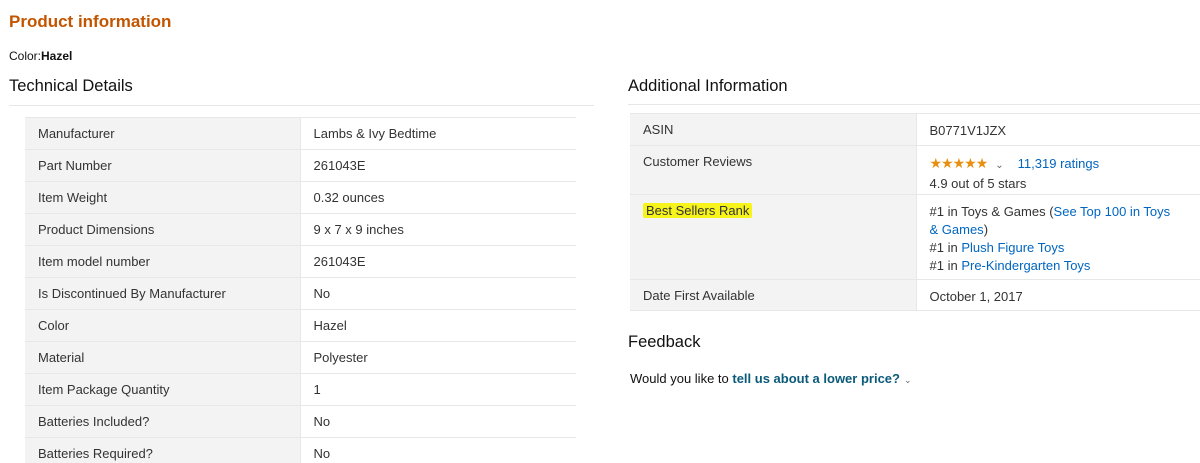  I want to click on feedback-question: Would you like to, so click(681, 378).